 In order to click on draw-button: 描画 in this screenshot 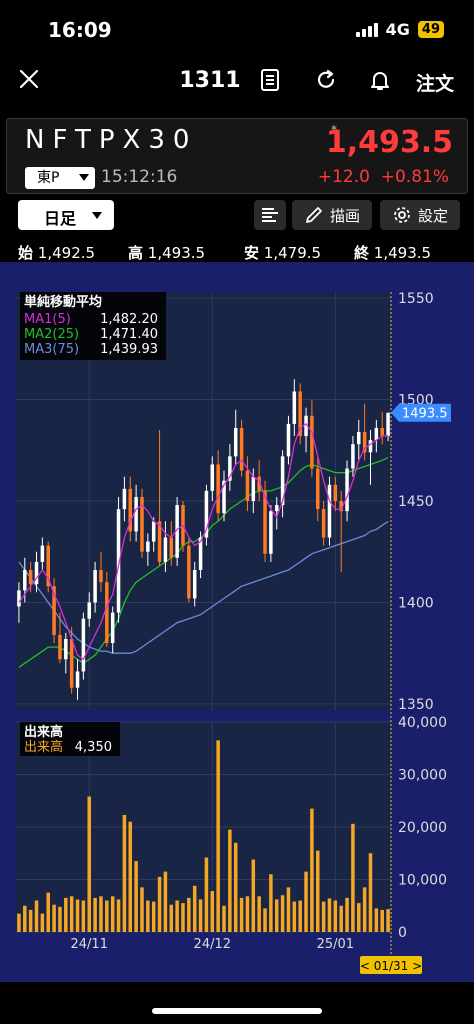, I will do `click(332, 215)`.